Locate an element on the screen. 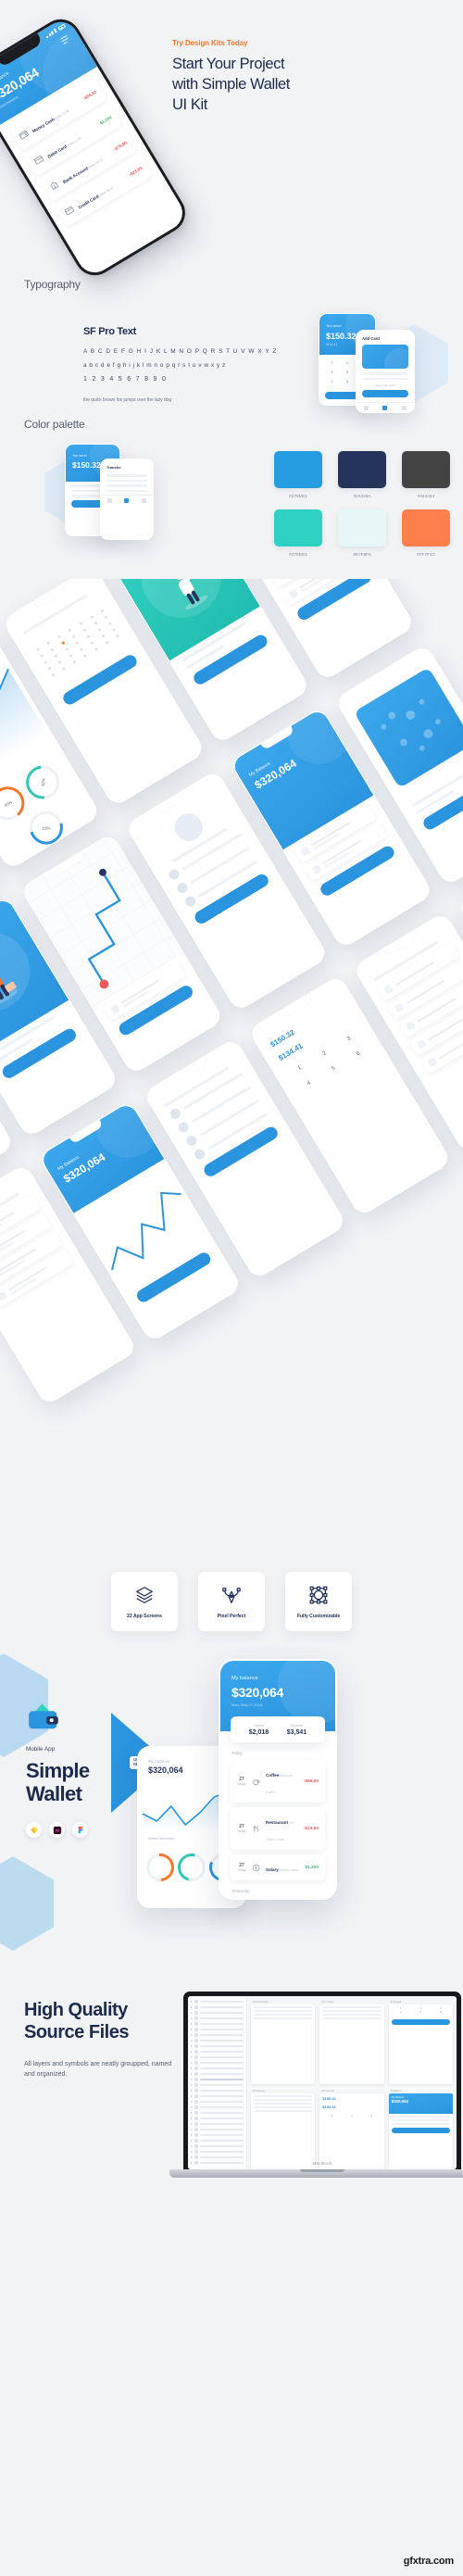 The width and height of the screenshot is (463, 2576). laptop-base: MacBook is located at coordinates (316, 2169).